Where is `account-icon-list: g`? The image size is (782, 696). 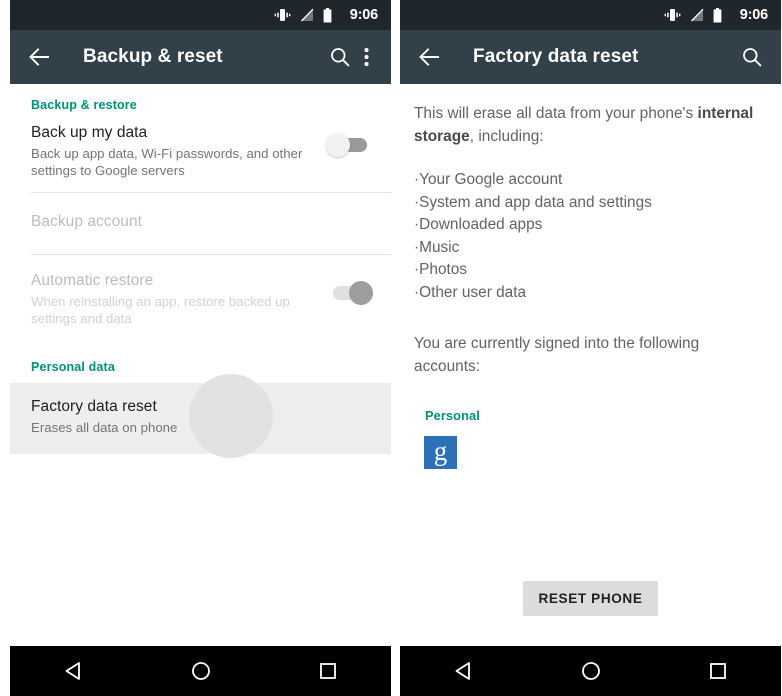 account-icon-list: g is located at coordinates (586, 452).